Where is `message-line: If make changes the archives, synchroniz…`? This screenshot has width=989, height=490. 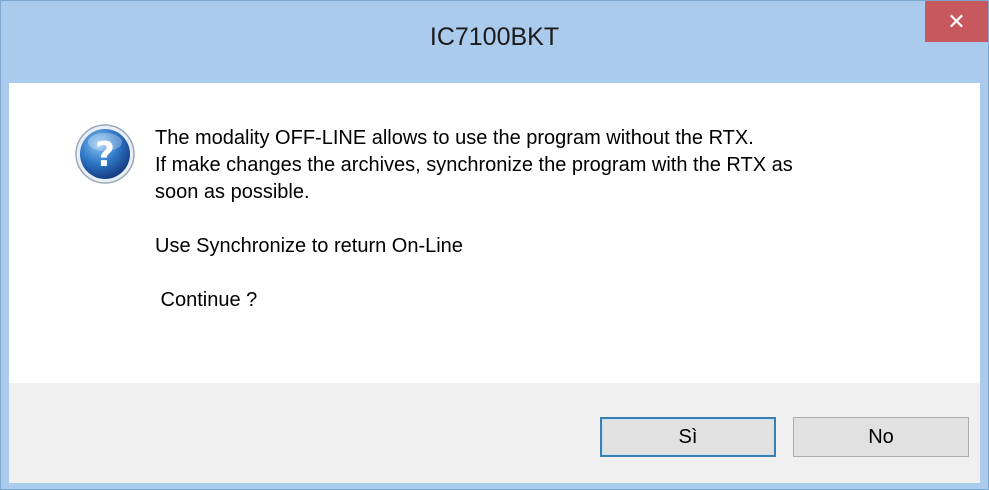
message-line: If make changes the archives, synchroniz… is located at coordinates (474, 165).